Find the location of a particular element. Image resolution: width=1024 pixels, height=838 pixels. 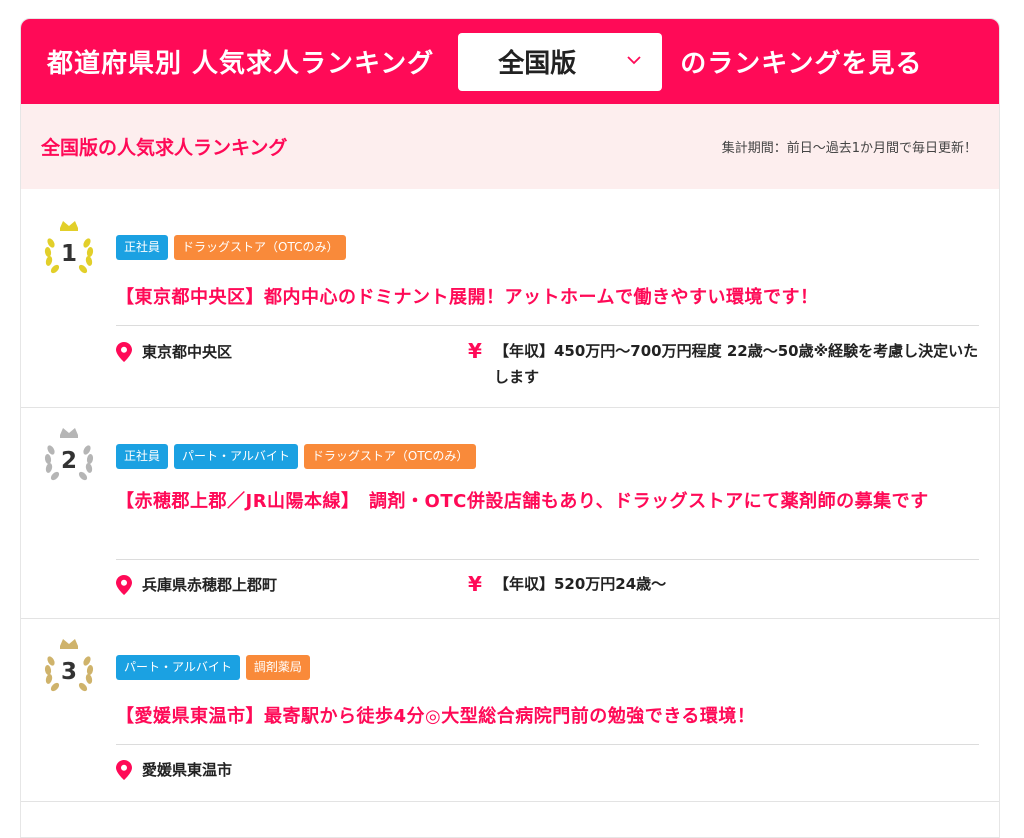

job-salary: ¥ 【年収】520万円24歳〜 is located at coordinates (728, 584).